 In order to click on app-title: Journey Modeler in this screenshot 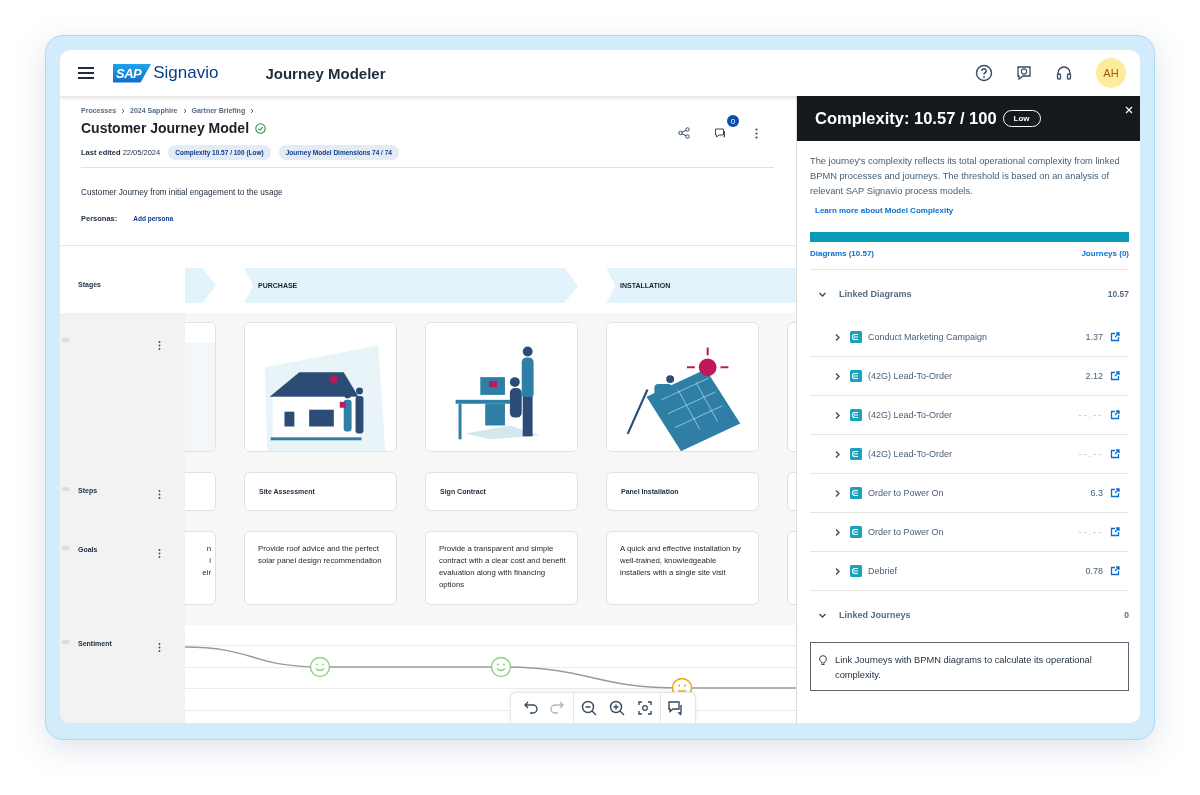, I will do `click(325, 73)`.